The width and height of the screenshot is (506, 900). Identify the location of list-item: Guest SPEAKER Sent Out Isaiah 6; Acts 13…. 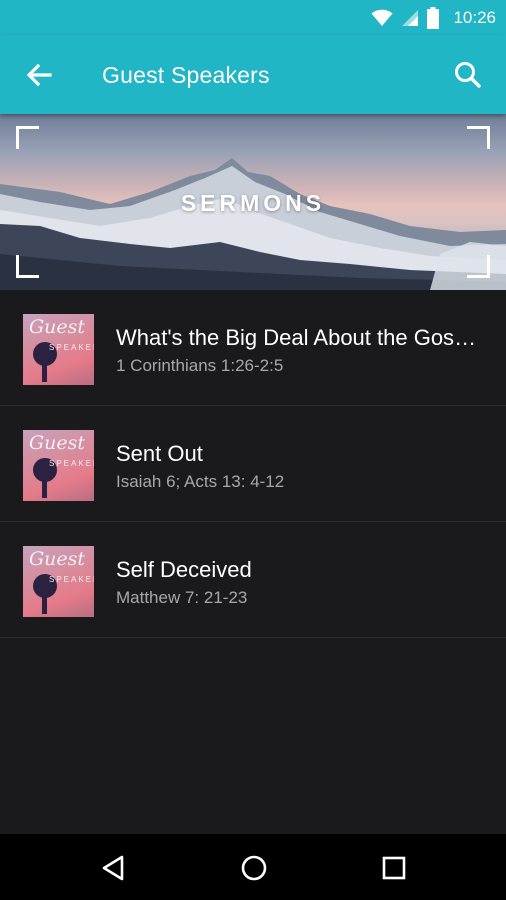
(253, 464).